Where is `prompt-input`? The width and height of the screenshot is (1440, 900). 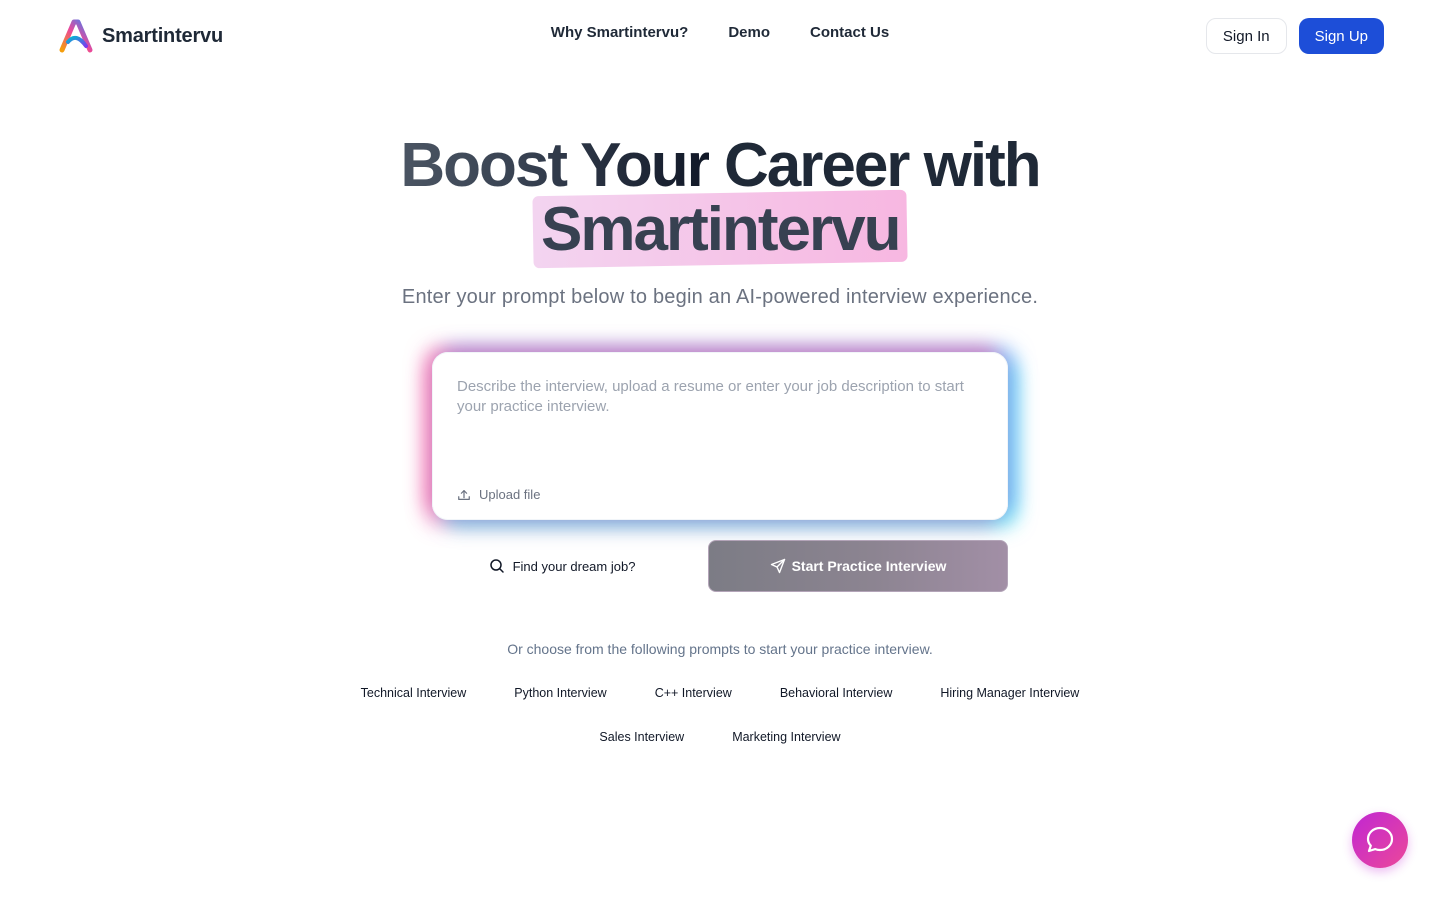
prompt-input is located at coordinates (721, 422).